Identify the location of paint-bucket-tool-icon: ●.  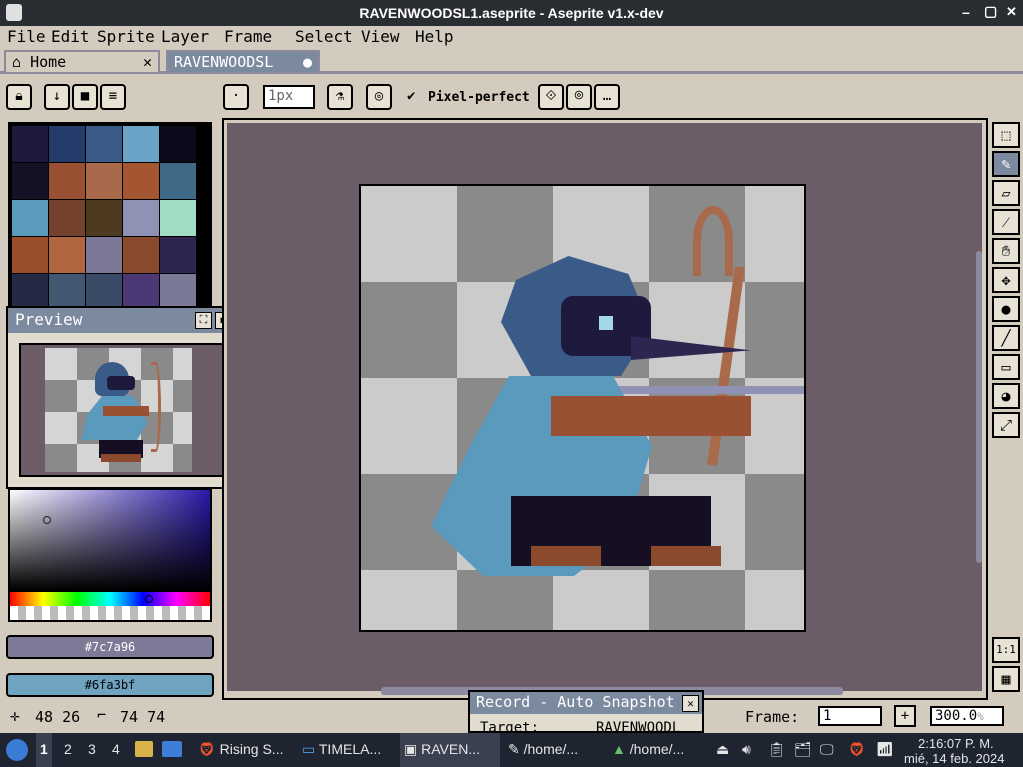
(1006, 309).